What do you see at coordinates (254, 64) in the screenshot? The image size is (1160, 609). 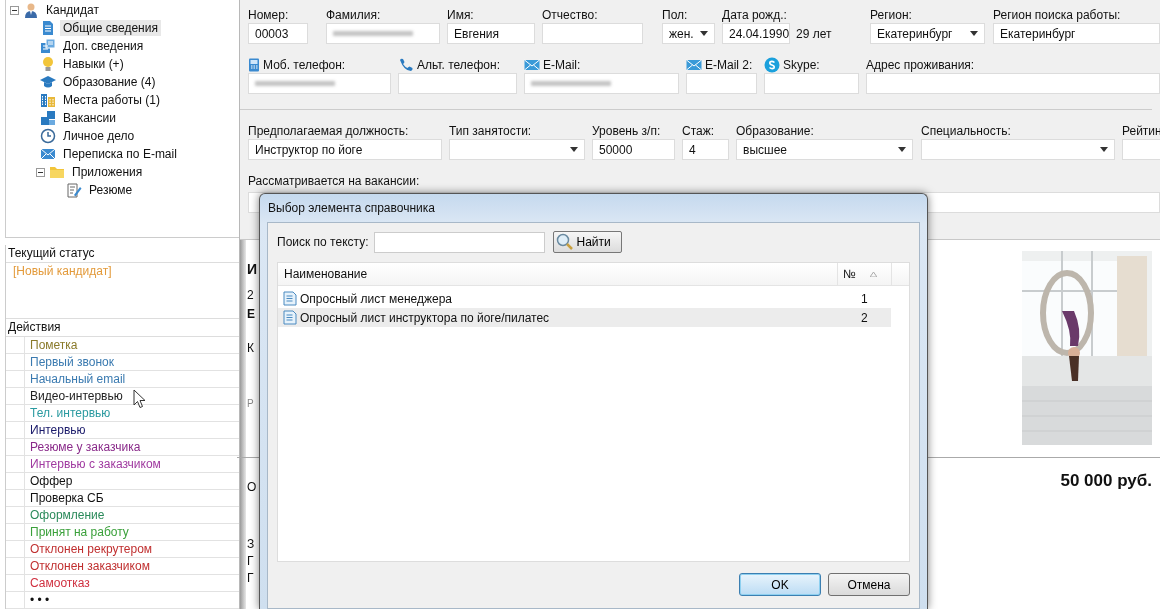 I see `mobile-phone-icon` at bounding box center [254, 64].